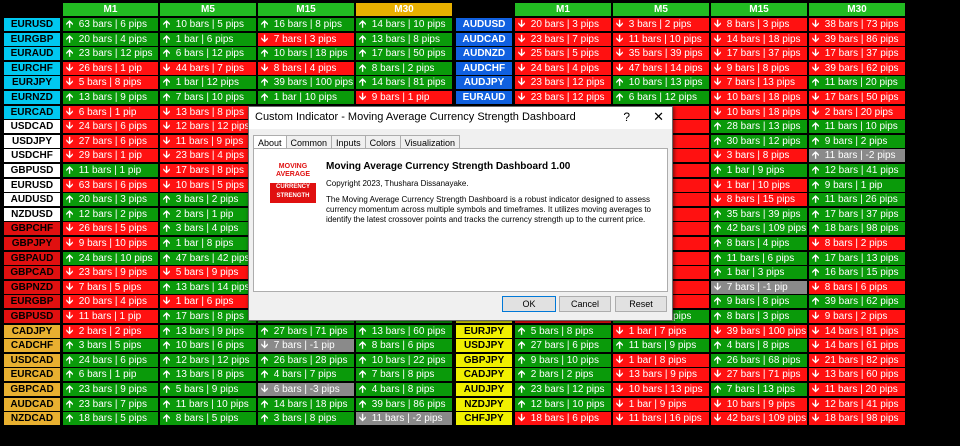 The image size is (960, 446). I want to click on left-symbol-euraud: EURAUD, so click(32, 54).